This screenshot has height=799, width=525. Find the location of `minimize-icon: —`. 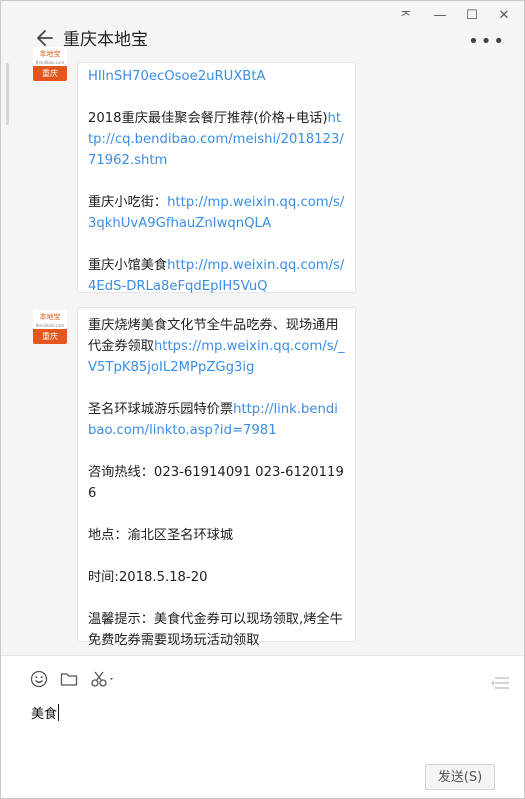

minimize-icon: — is located at coordinates (440, 15).